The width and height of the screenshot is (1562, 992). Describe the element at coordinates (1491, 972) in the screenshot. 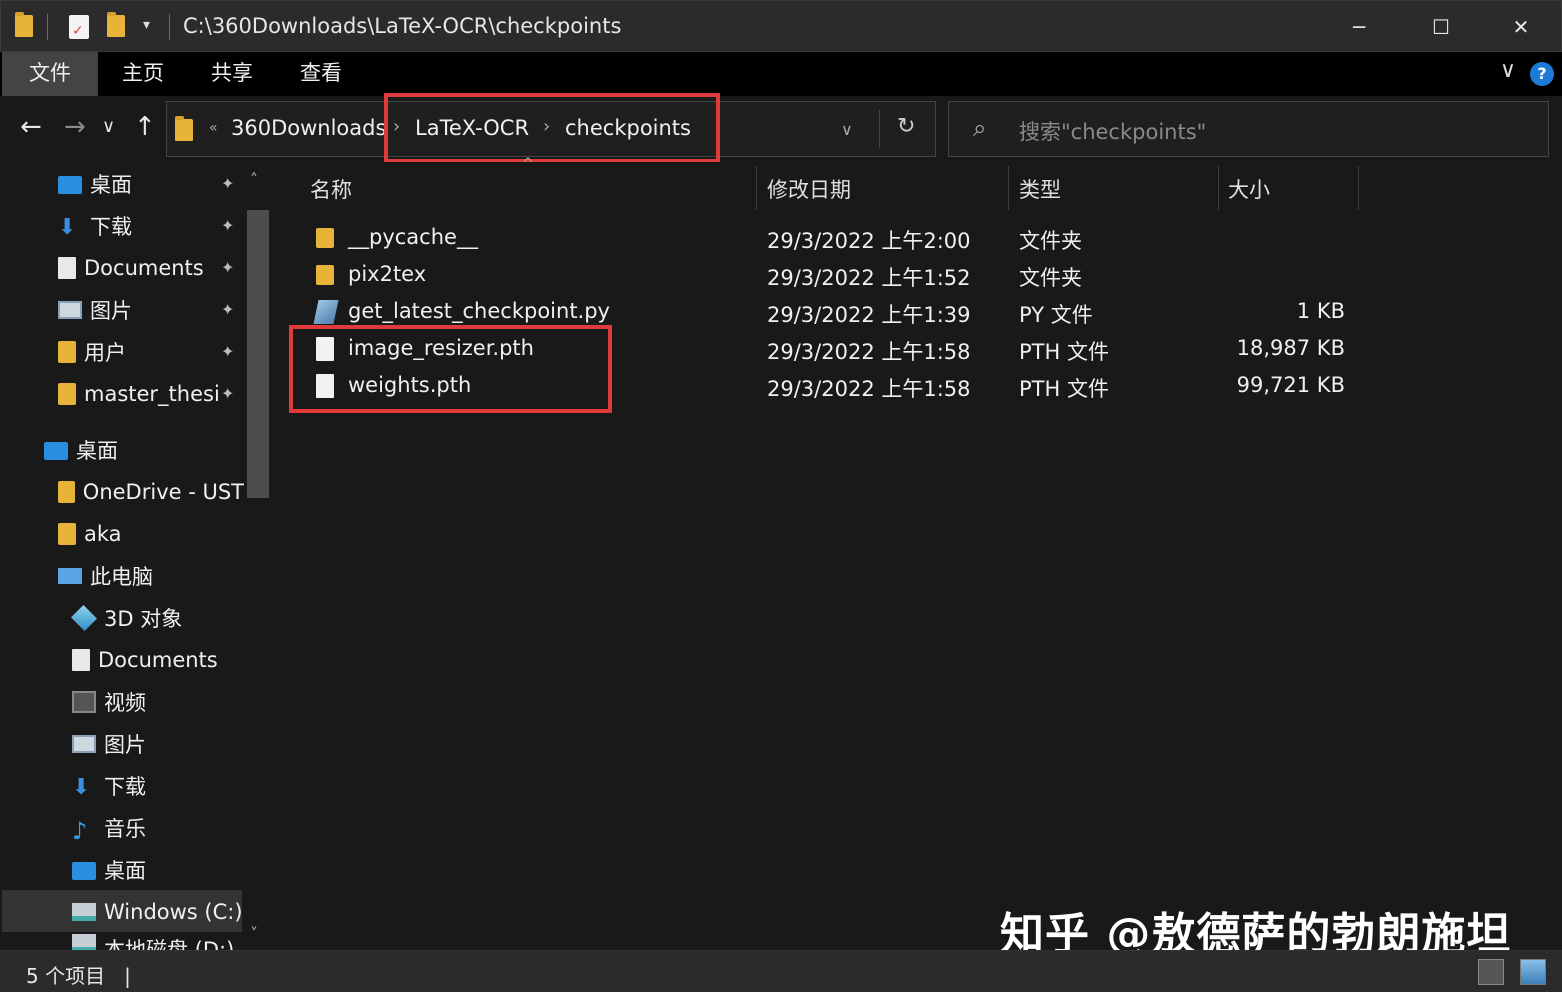

I see `details-view-icon` at that location.